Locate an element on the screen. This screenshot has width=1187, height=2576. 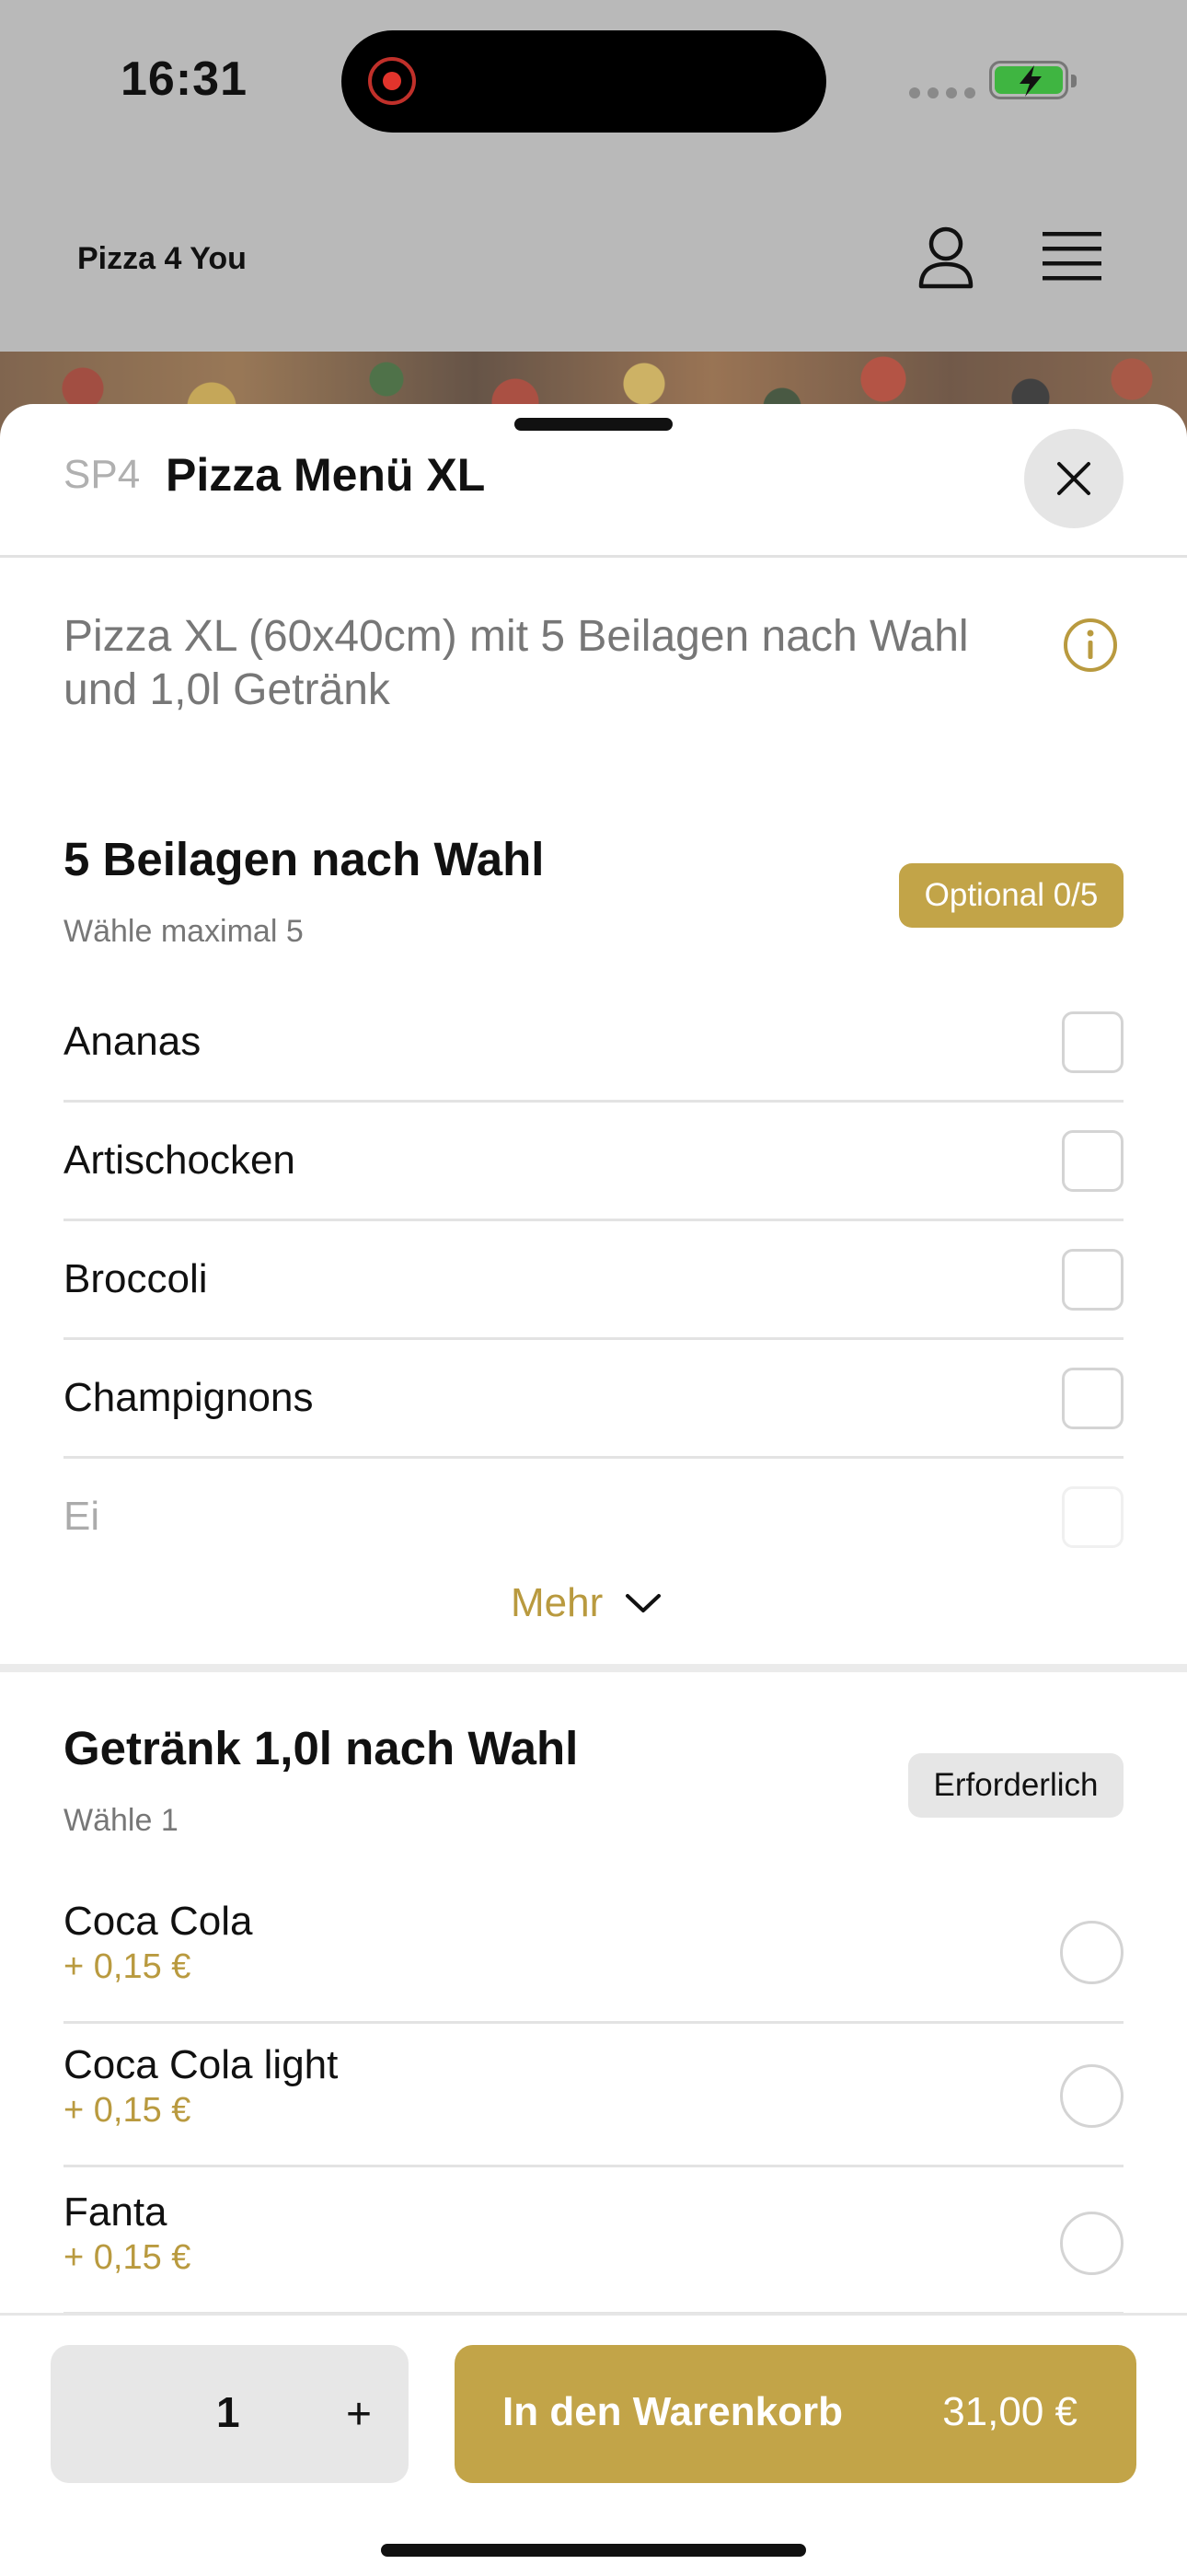
topping-label: Ei is located at coordinates (81, 1516).